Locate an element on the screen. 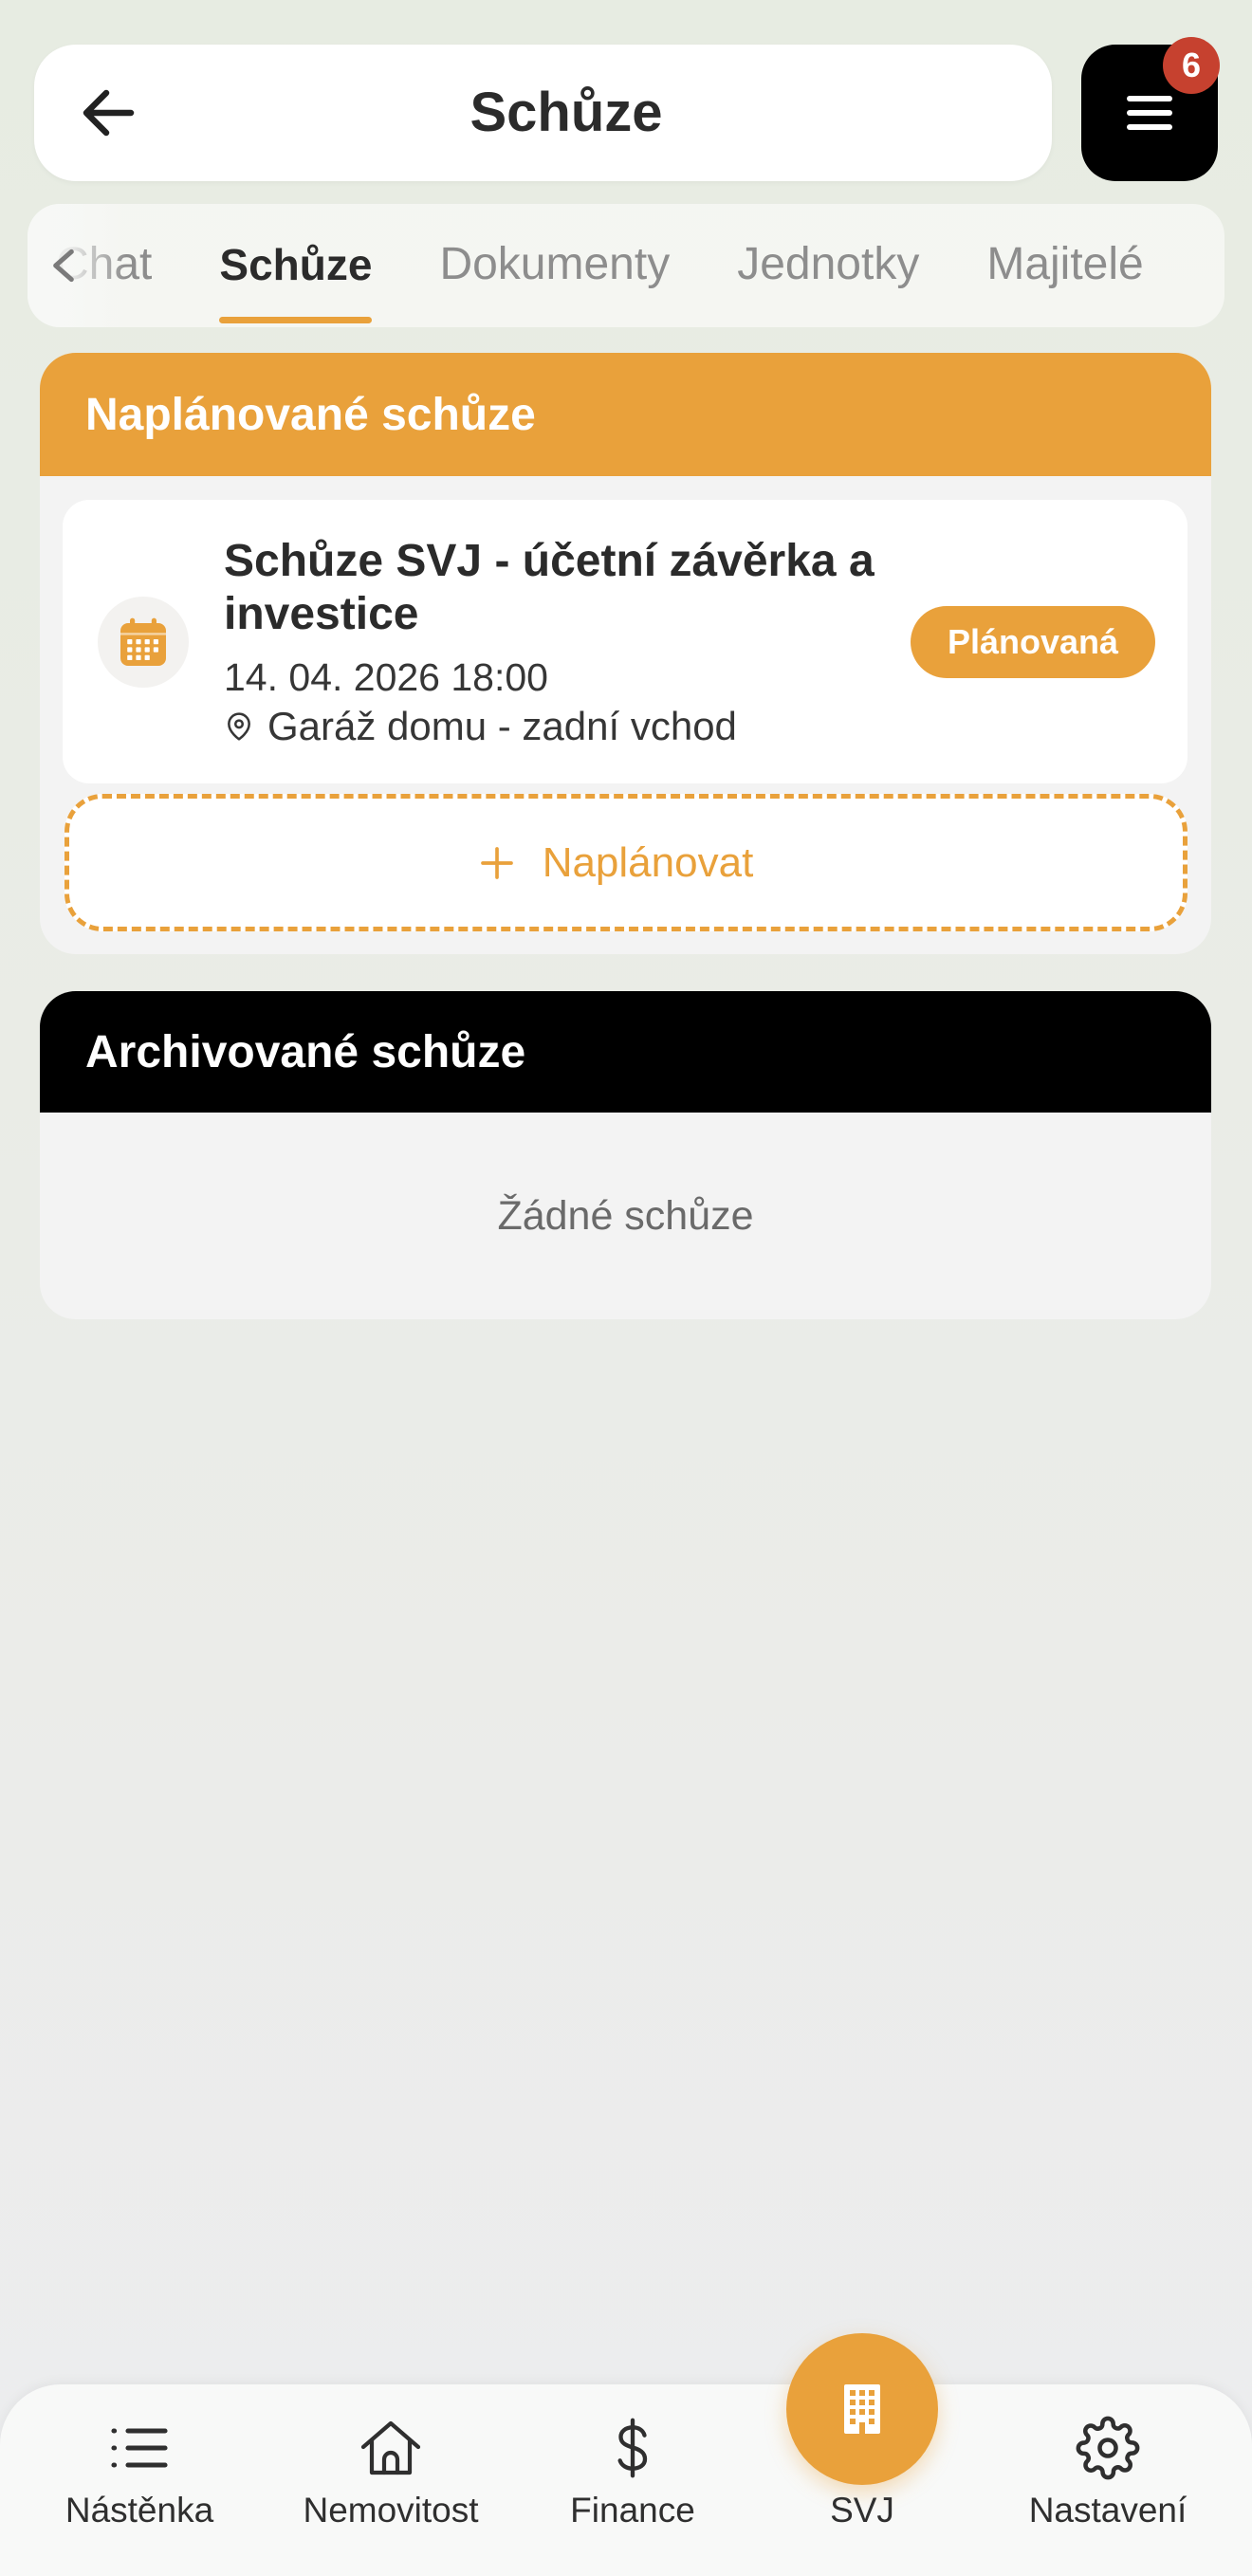 The image size is (1252, 2576). tab-documents: Dokumenty is located at coordinates (554, 265).